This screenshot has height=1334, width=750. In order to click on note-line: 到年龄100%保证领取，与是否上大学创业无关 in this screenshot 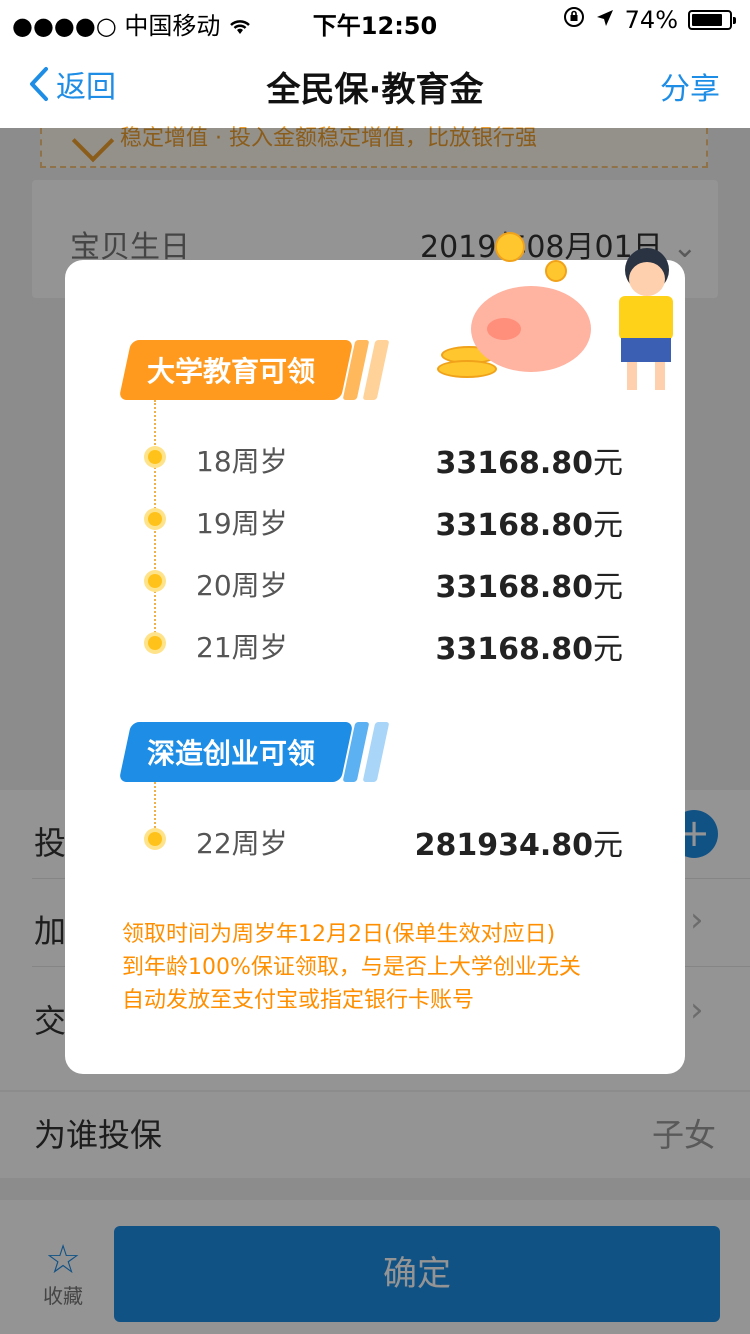, I will do `click(351, 967)`.